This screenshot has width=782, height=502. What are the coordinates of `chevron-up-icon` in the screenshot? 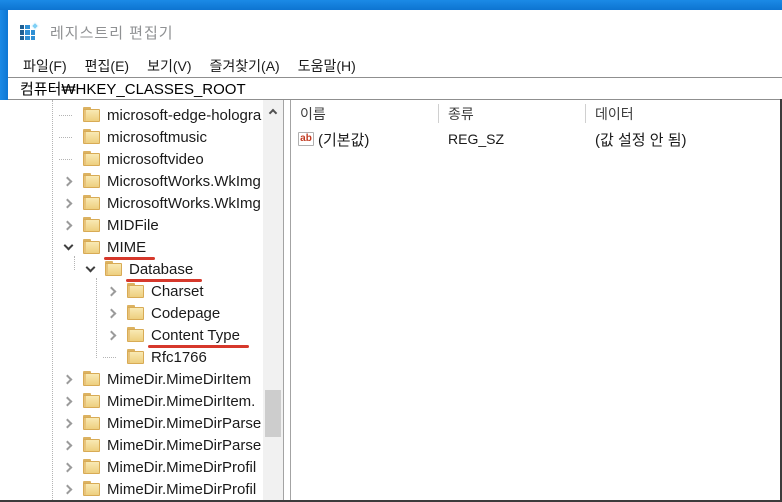 It's located at (273, 112).